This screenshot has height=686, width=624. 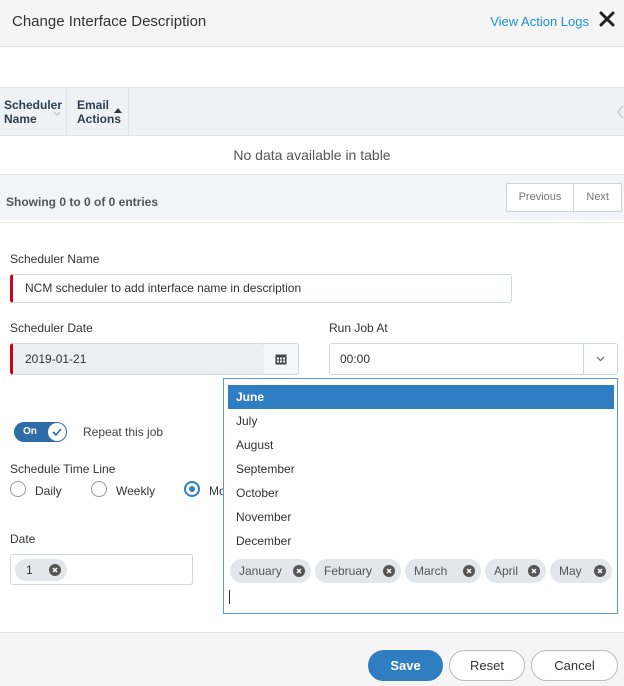 I want to click on month-chip: March, so click(x=443, y=571).